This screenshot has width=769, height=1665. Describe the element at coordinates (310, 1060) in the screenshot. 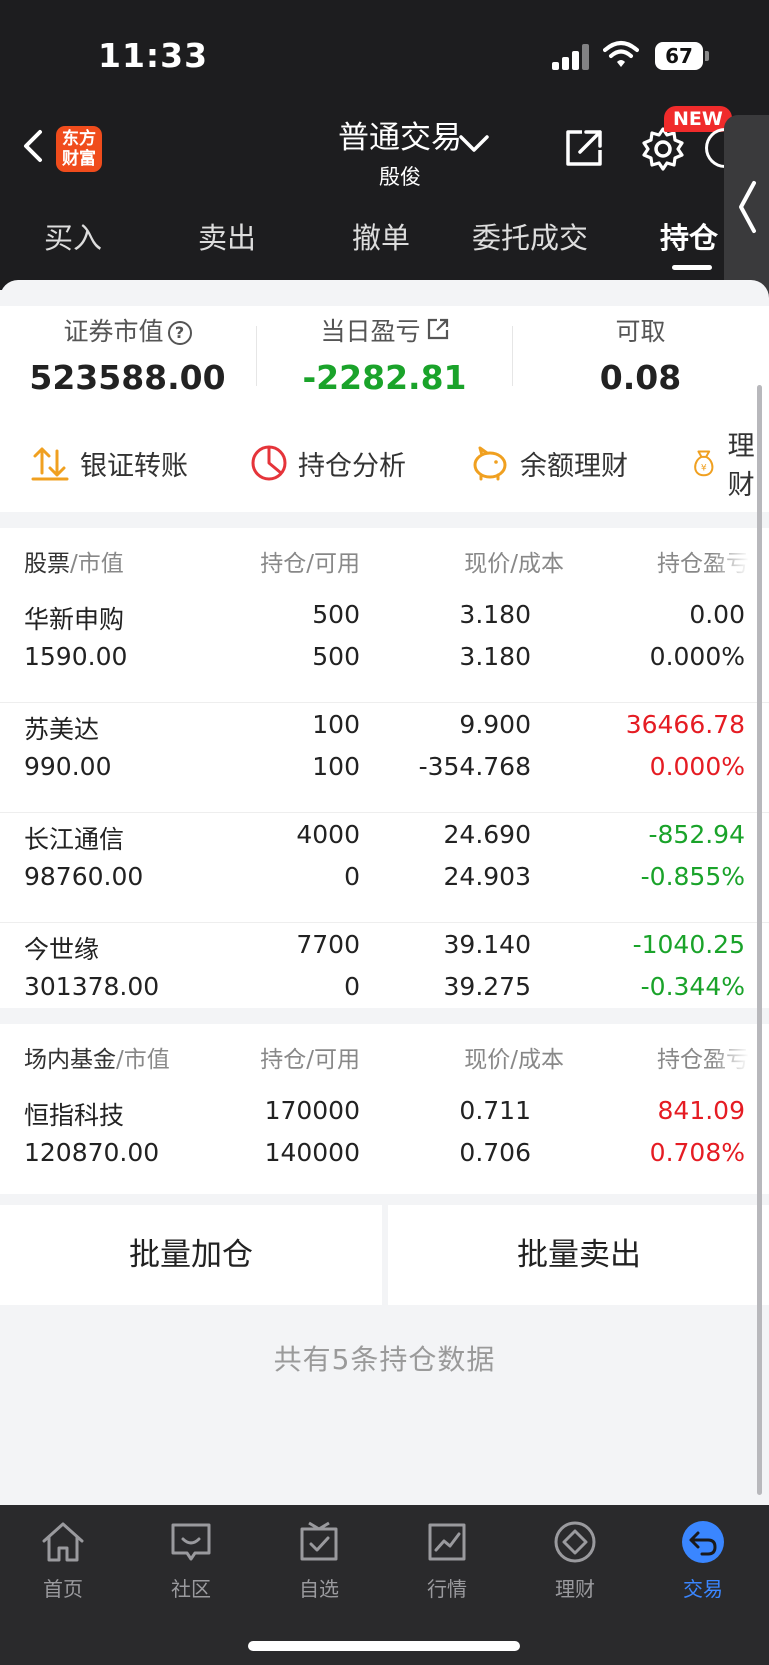

I see `funds-header-holdings: 持仓/可用` at that location.